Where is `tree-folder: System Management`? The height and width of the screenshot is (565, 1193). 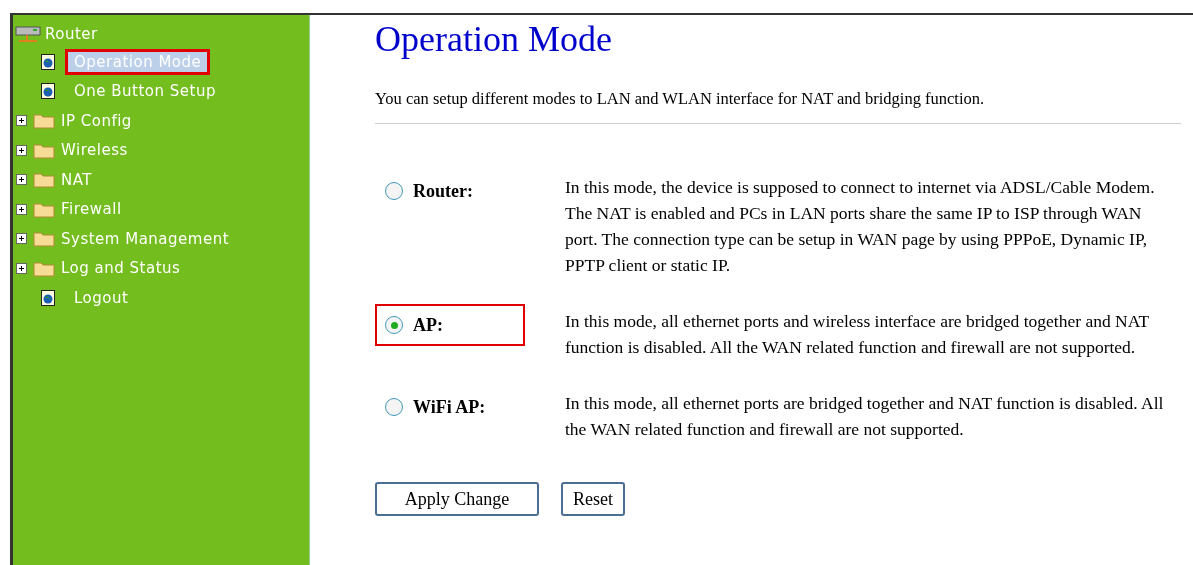
tree-folder: System Management is located at coordinates (145, 238).